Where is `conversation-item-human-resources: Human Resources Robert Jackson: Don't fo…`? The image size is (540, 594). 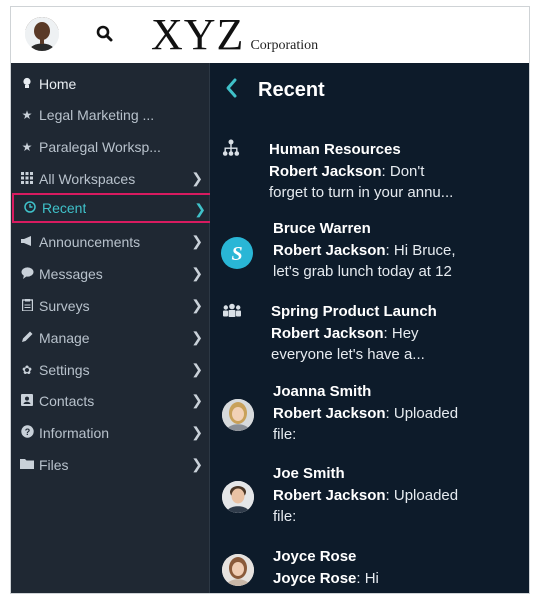
conversation-item-human-resources: Human Resources Robert Jackson: Don't fo… is located at coordinates (369, 170).